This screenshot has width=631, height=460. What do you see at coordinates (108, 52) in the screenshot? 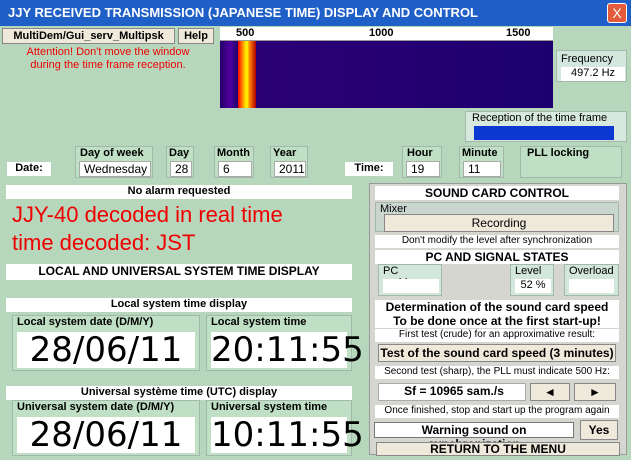
I see `warning-line-1: Attention! Don't move the window` at bounding box center [108, 52].